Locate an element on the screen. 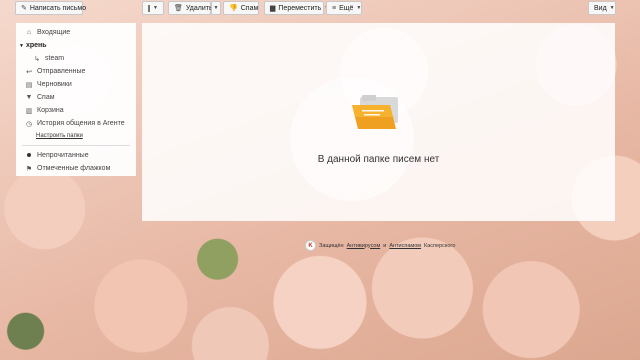 The height and width of the screenshot is (360, 640). folder-sub-icon: ↳ is located at coordinates (37, 59).